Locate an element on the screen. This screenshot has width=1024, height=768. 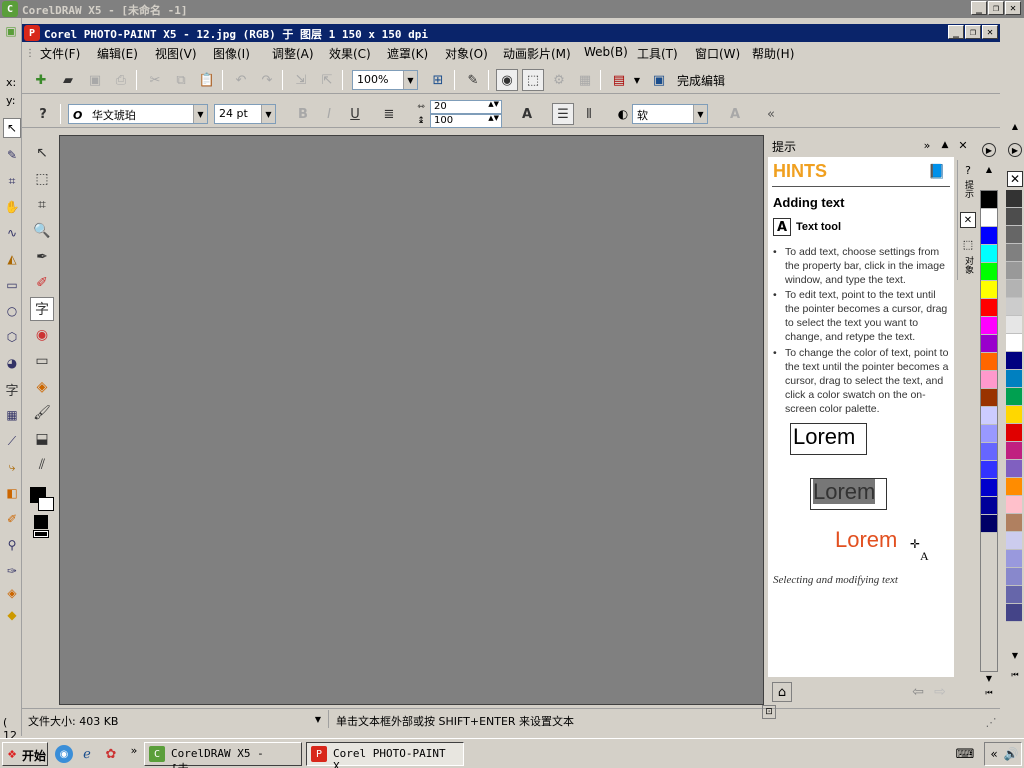
palette-end-icon: ⏮ is located at coordinates (989, 693).